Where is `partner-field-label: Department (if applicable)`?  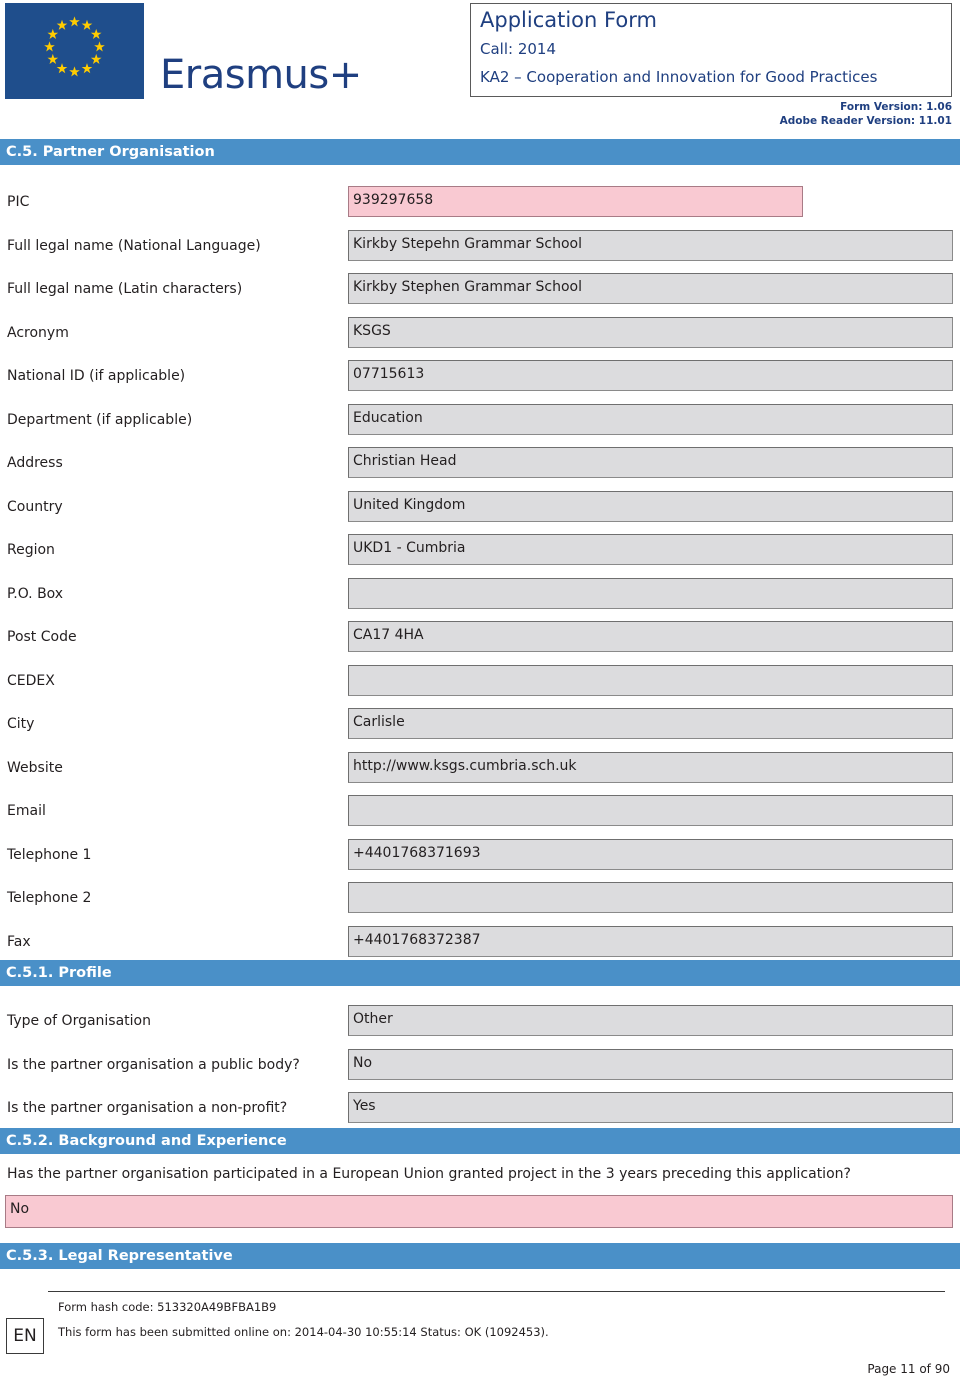
partner-field-label: Department (if applicable) is located at coordinates (100, 420).